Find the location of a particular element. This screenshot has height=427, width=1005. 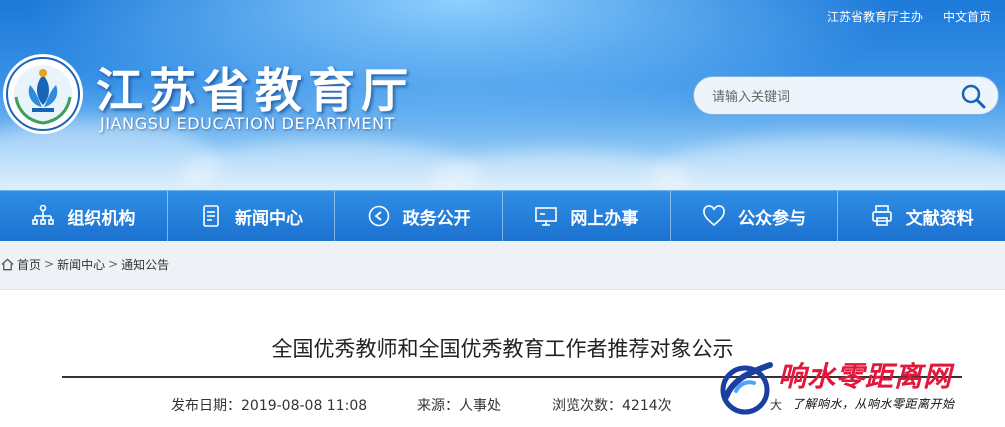

search-icon is located at coordinates (973, 96).